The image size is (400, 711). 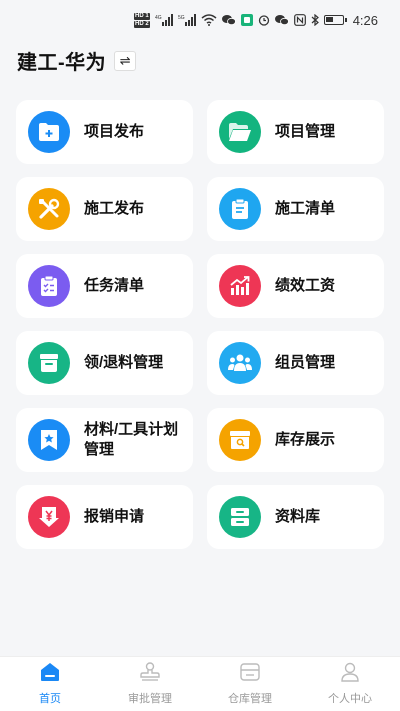 I want to click on swap-icon: ⇌, so click(x=125, y=60).